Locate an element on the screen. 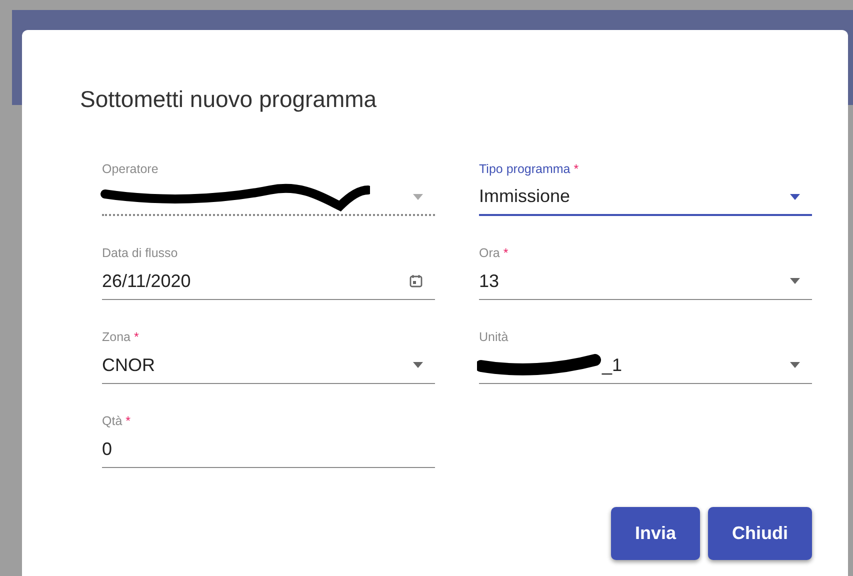 This screenshot has height=576, width=853. calendar-icon is located at coordinates (416, 281).